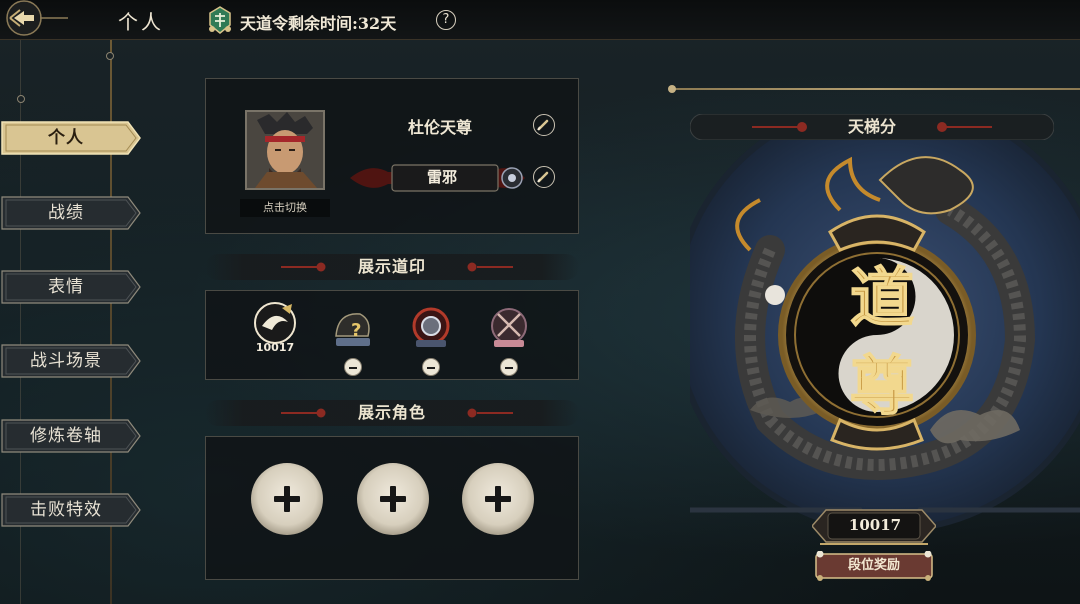 This screenshot has height=604, width=1080. Describe the element at coordinates (882, 386) in the screenshot. I see `rank-glyph-2: 尊` at that location.